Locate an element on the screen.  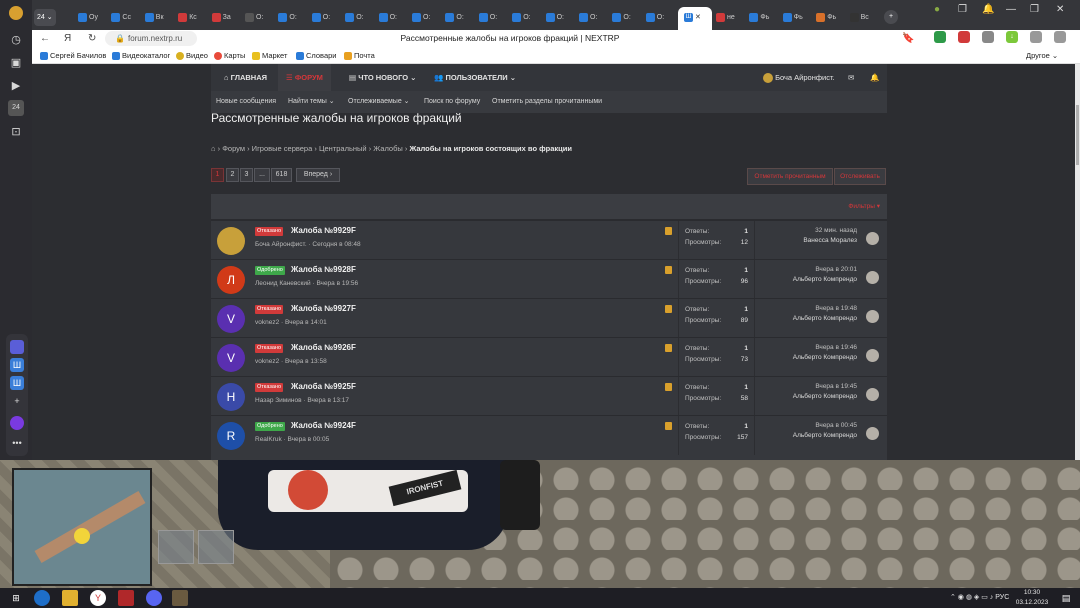
tray-icons: ⌃ ◉ ◍ ◈ ▭ ♪ is located at coordinates (972, 597).